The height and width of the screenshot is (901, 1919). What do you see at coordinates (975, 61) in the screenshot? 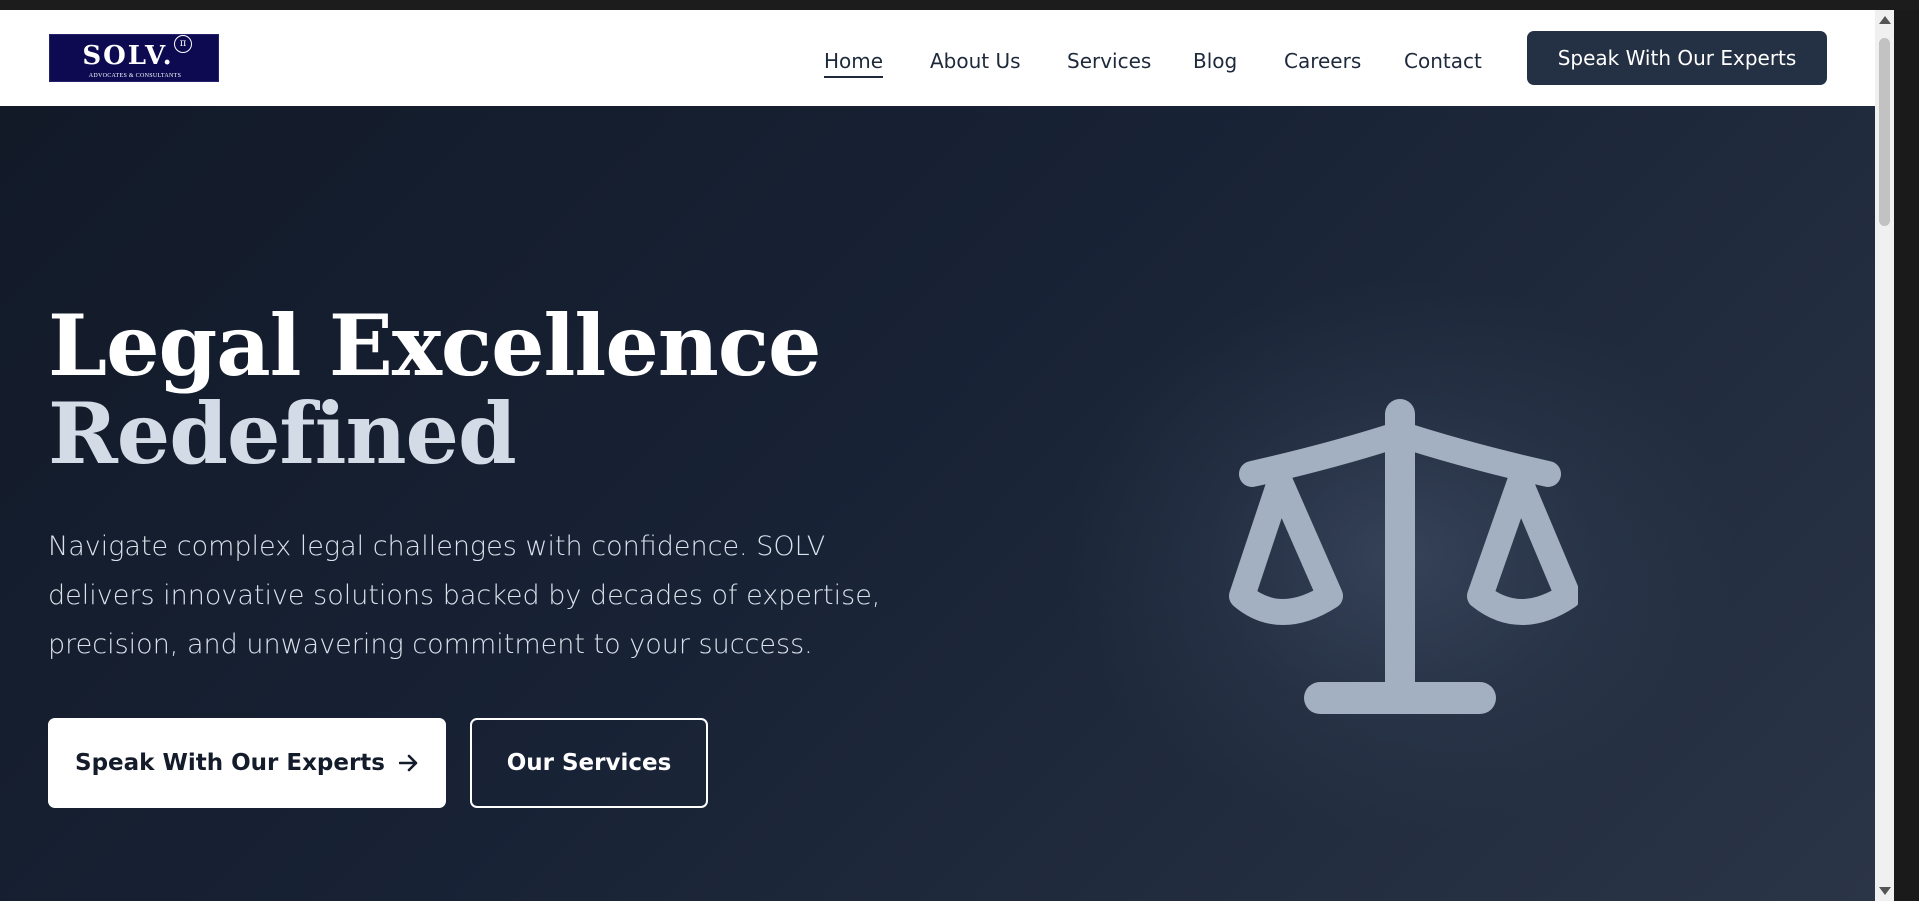
I see `nav-item-about-us: About Us` at bounding box center [975, 61].